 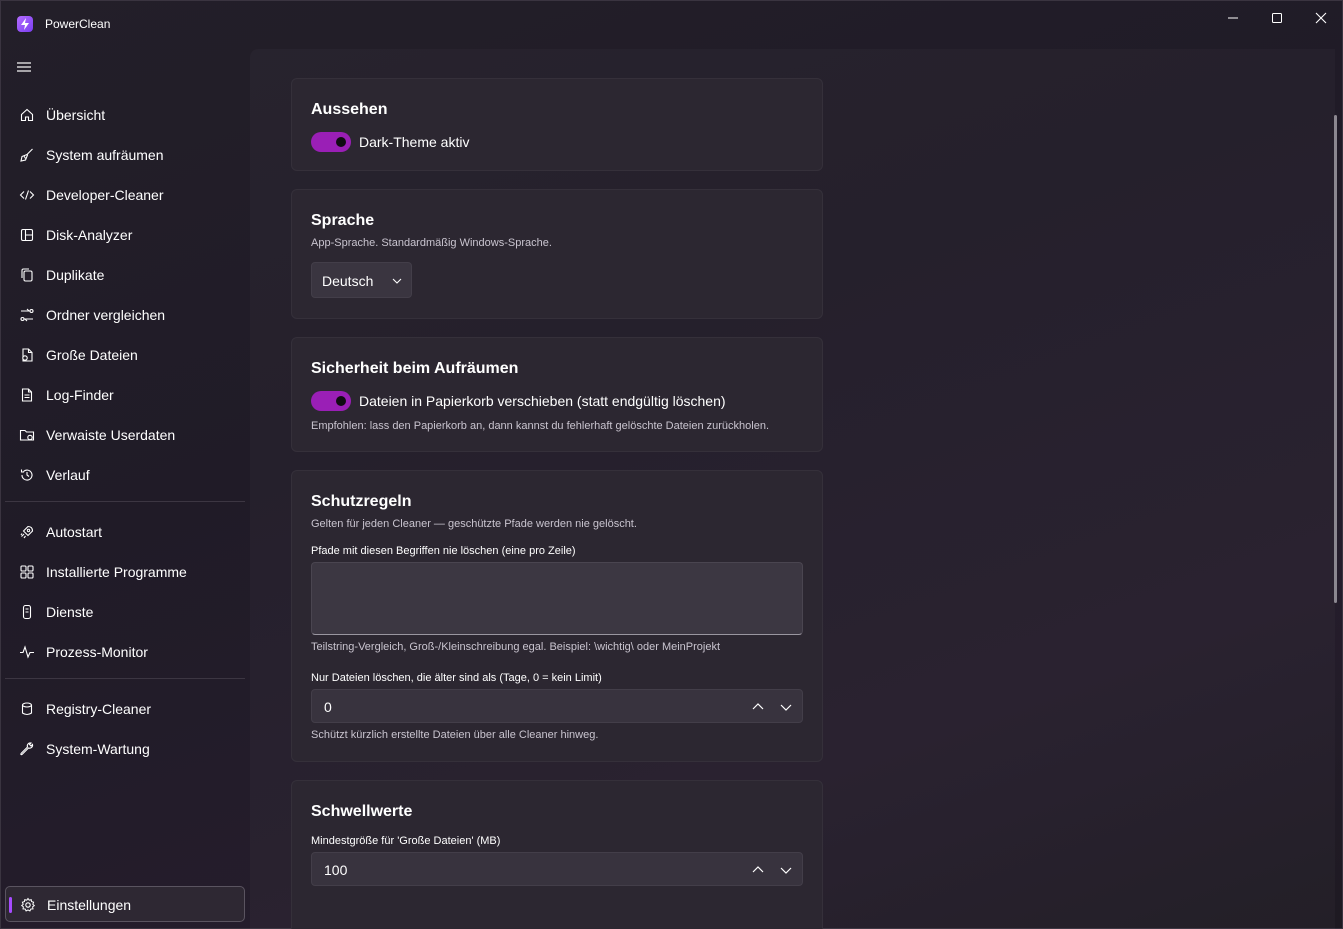 What do you see at coordinates (26, 155) in the screenshot?
I see `broom-icon` at bounding box center [26, 155].